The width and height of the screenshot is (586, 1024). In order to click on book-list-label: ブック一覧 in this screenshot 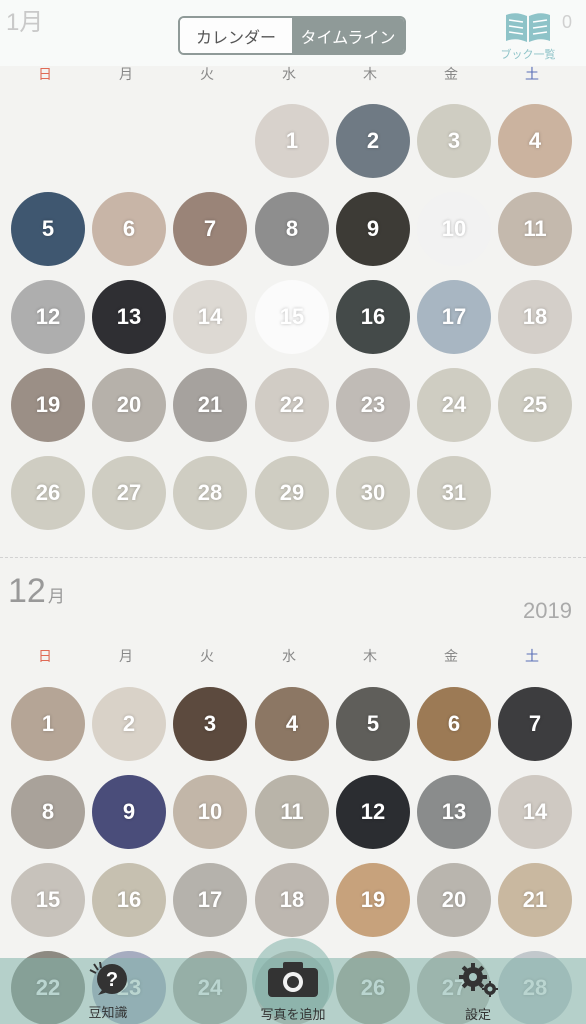, I will do `click(528, 54)`.